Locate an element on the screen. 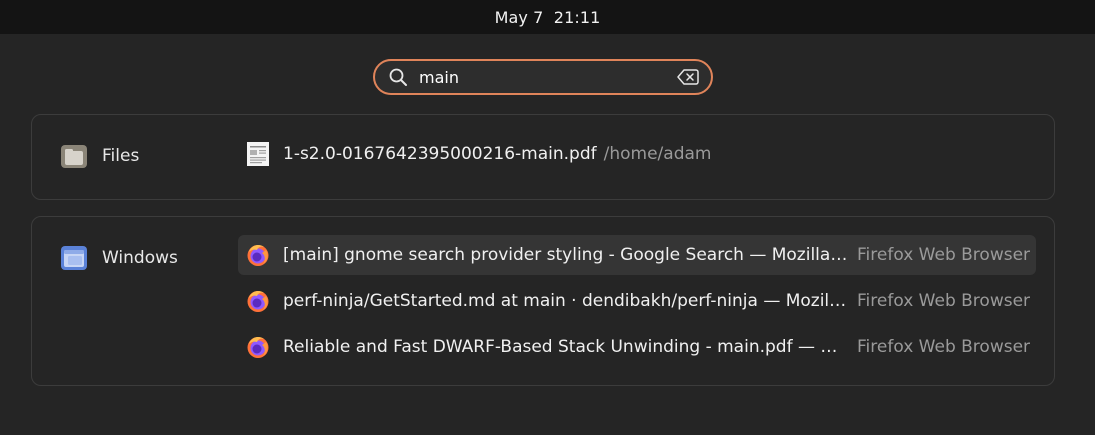  backspace-clear-icon is located at coordinates (688, 77).